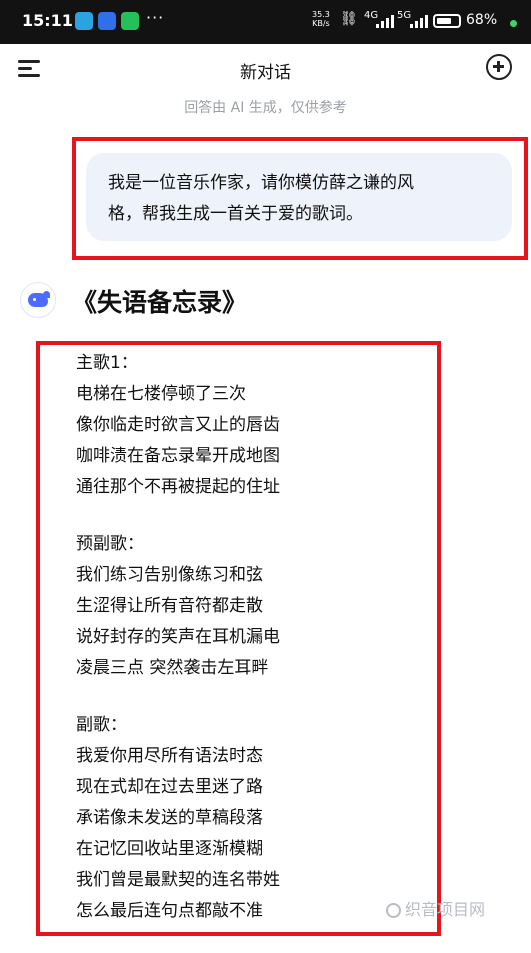  I want to click on song-title: 《失语备忘录》, so click(160, 302).